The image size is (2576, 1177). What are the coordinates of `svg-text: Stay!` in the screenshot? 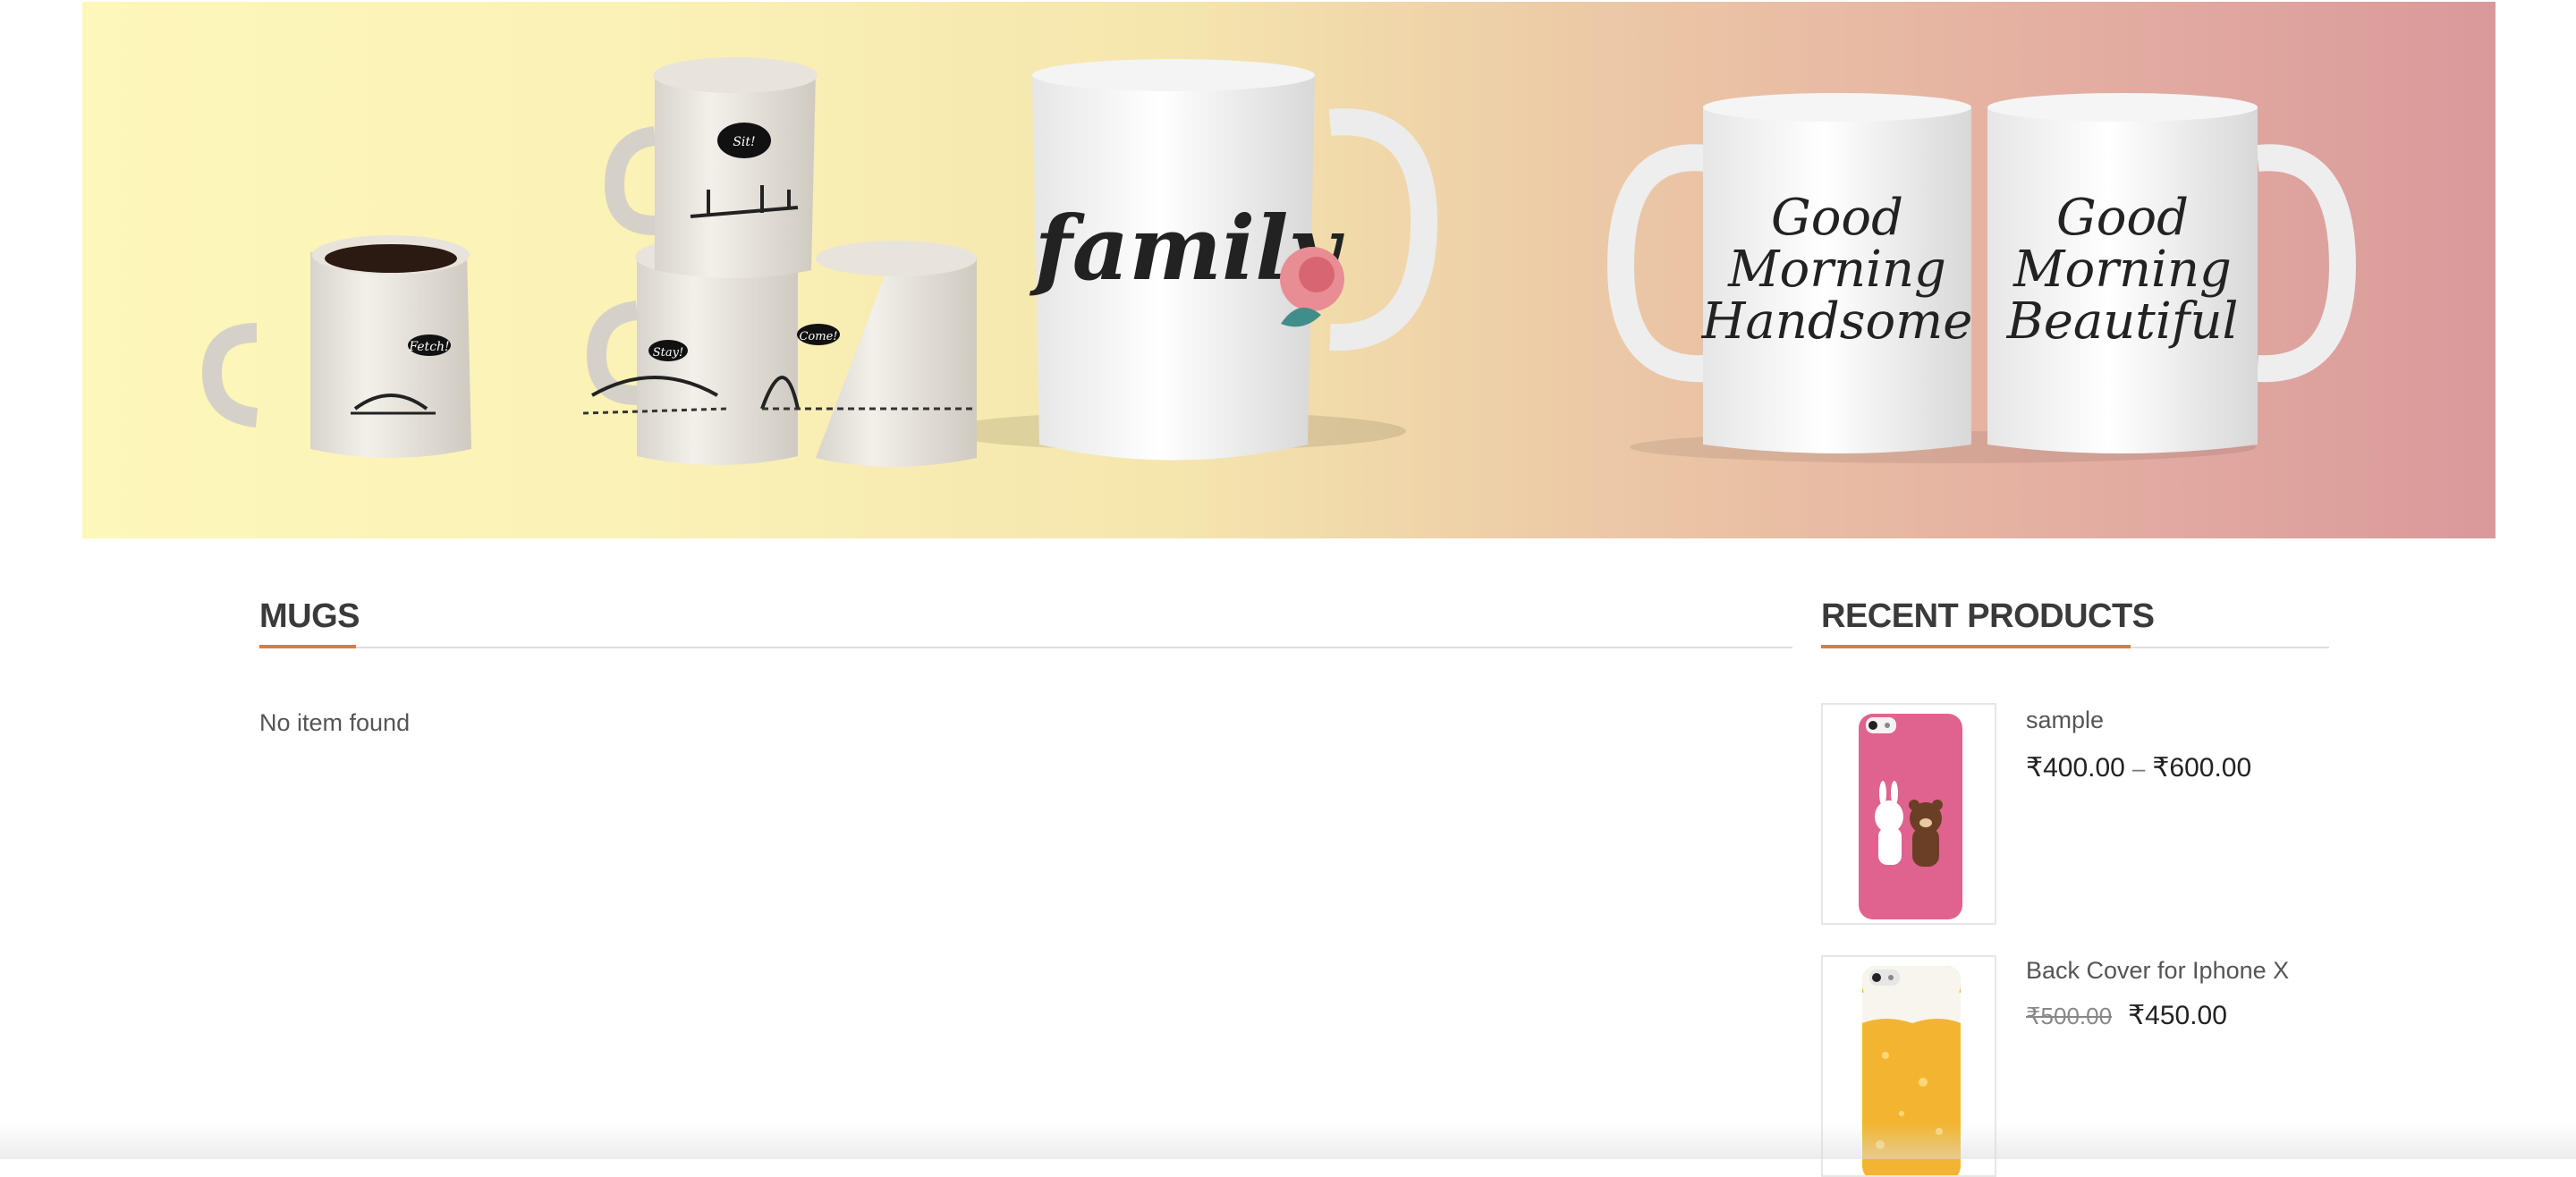 It's located at (668, 353).